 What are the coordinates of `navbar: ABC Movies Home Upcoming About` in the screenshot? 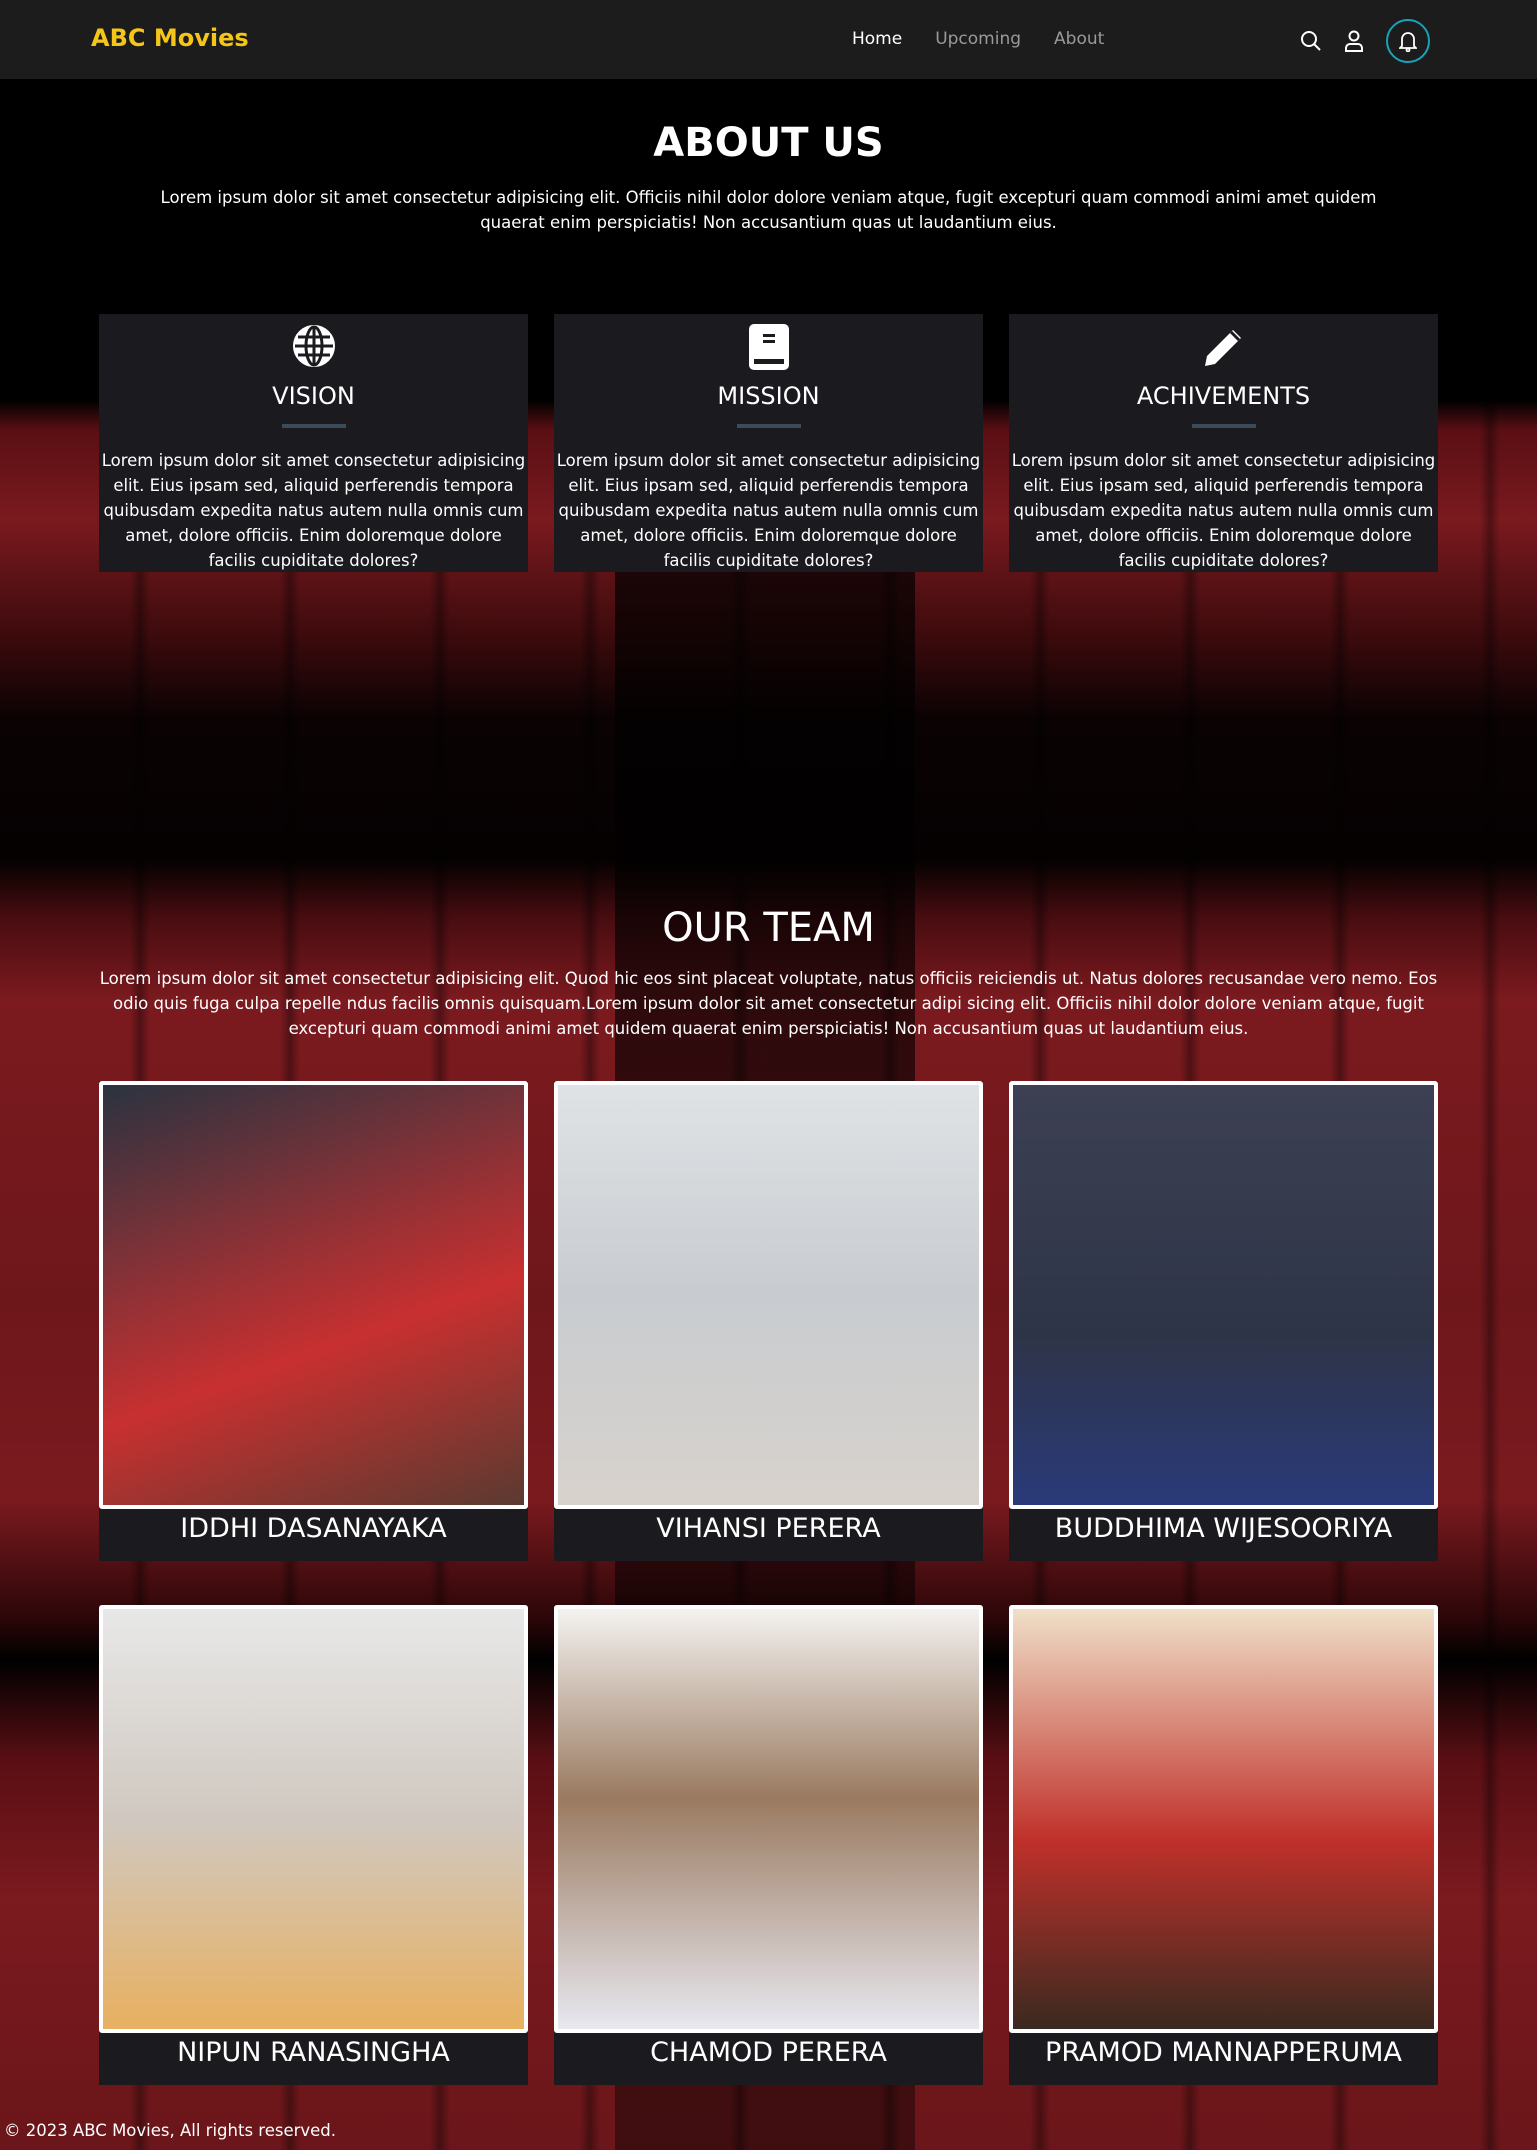 It's located at (768, 39).